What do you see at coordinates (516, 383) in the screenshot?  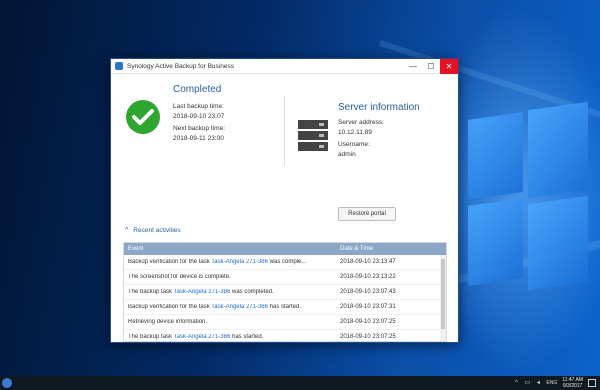 I see `chevron-up-tray-icon: ^` at bounding box center [516, 383].